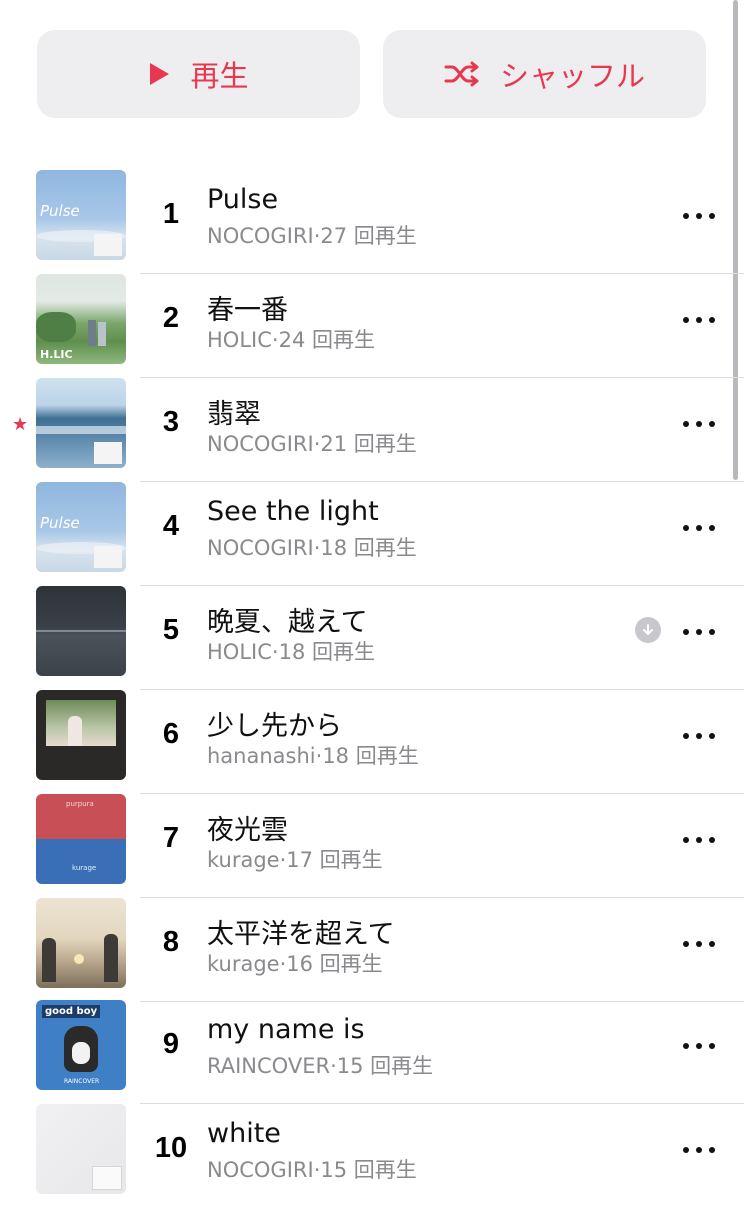 The height and width of the screenshot is (1208, 744). Describe the element at coordinates (20, 424) in the screenshot. I see `favorite-star-icon: ★` at that location.